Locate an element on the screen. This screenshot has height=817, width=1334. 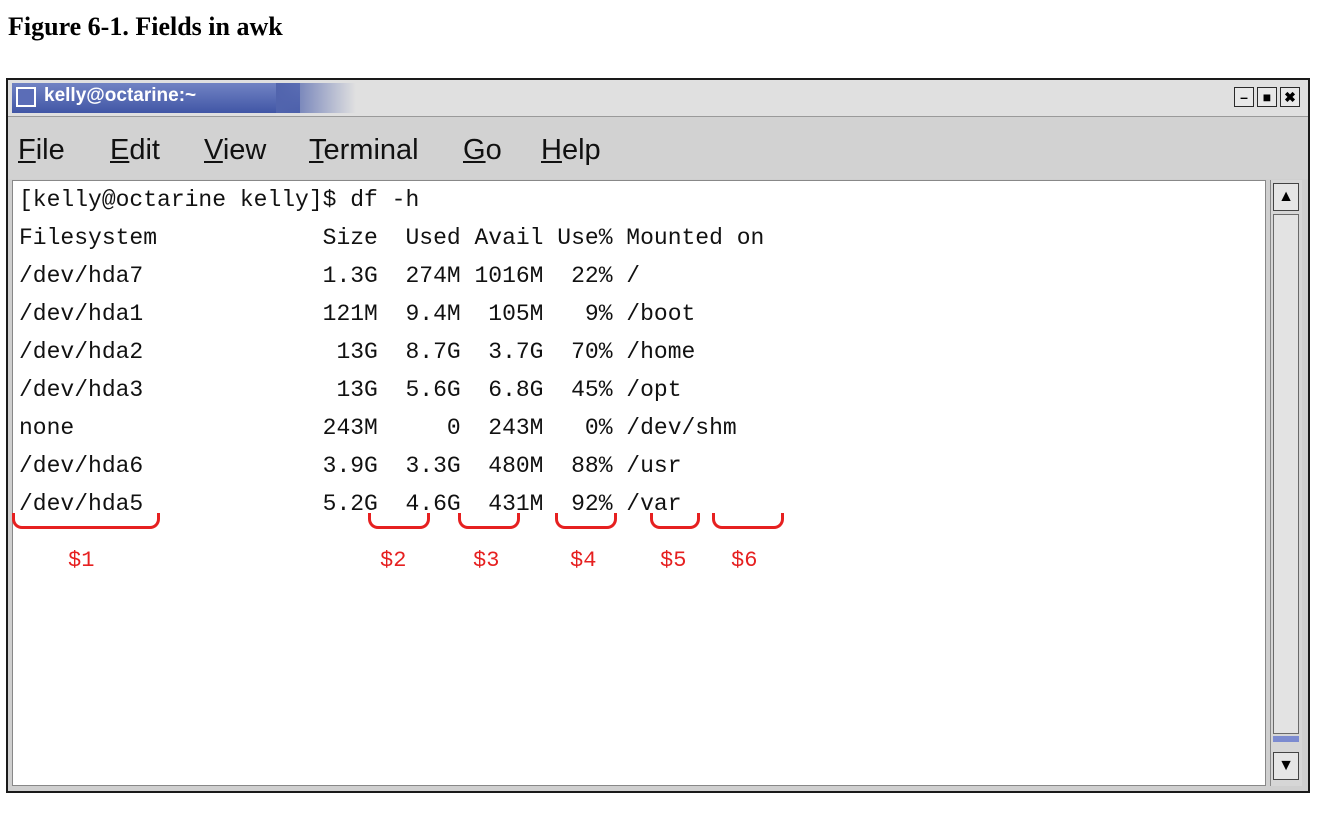
minimize-button: – is located at coordinates (1244, 97).